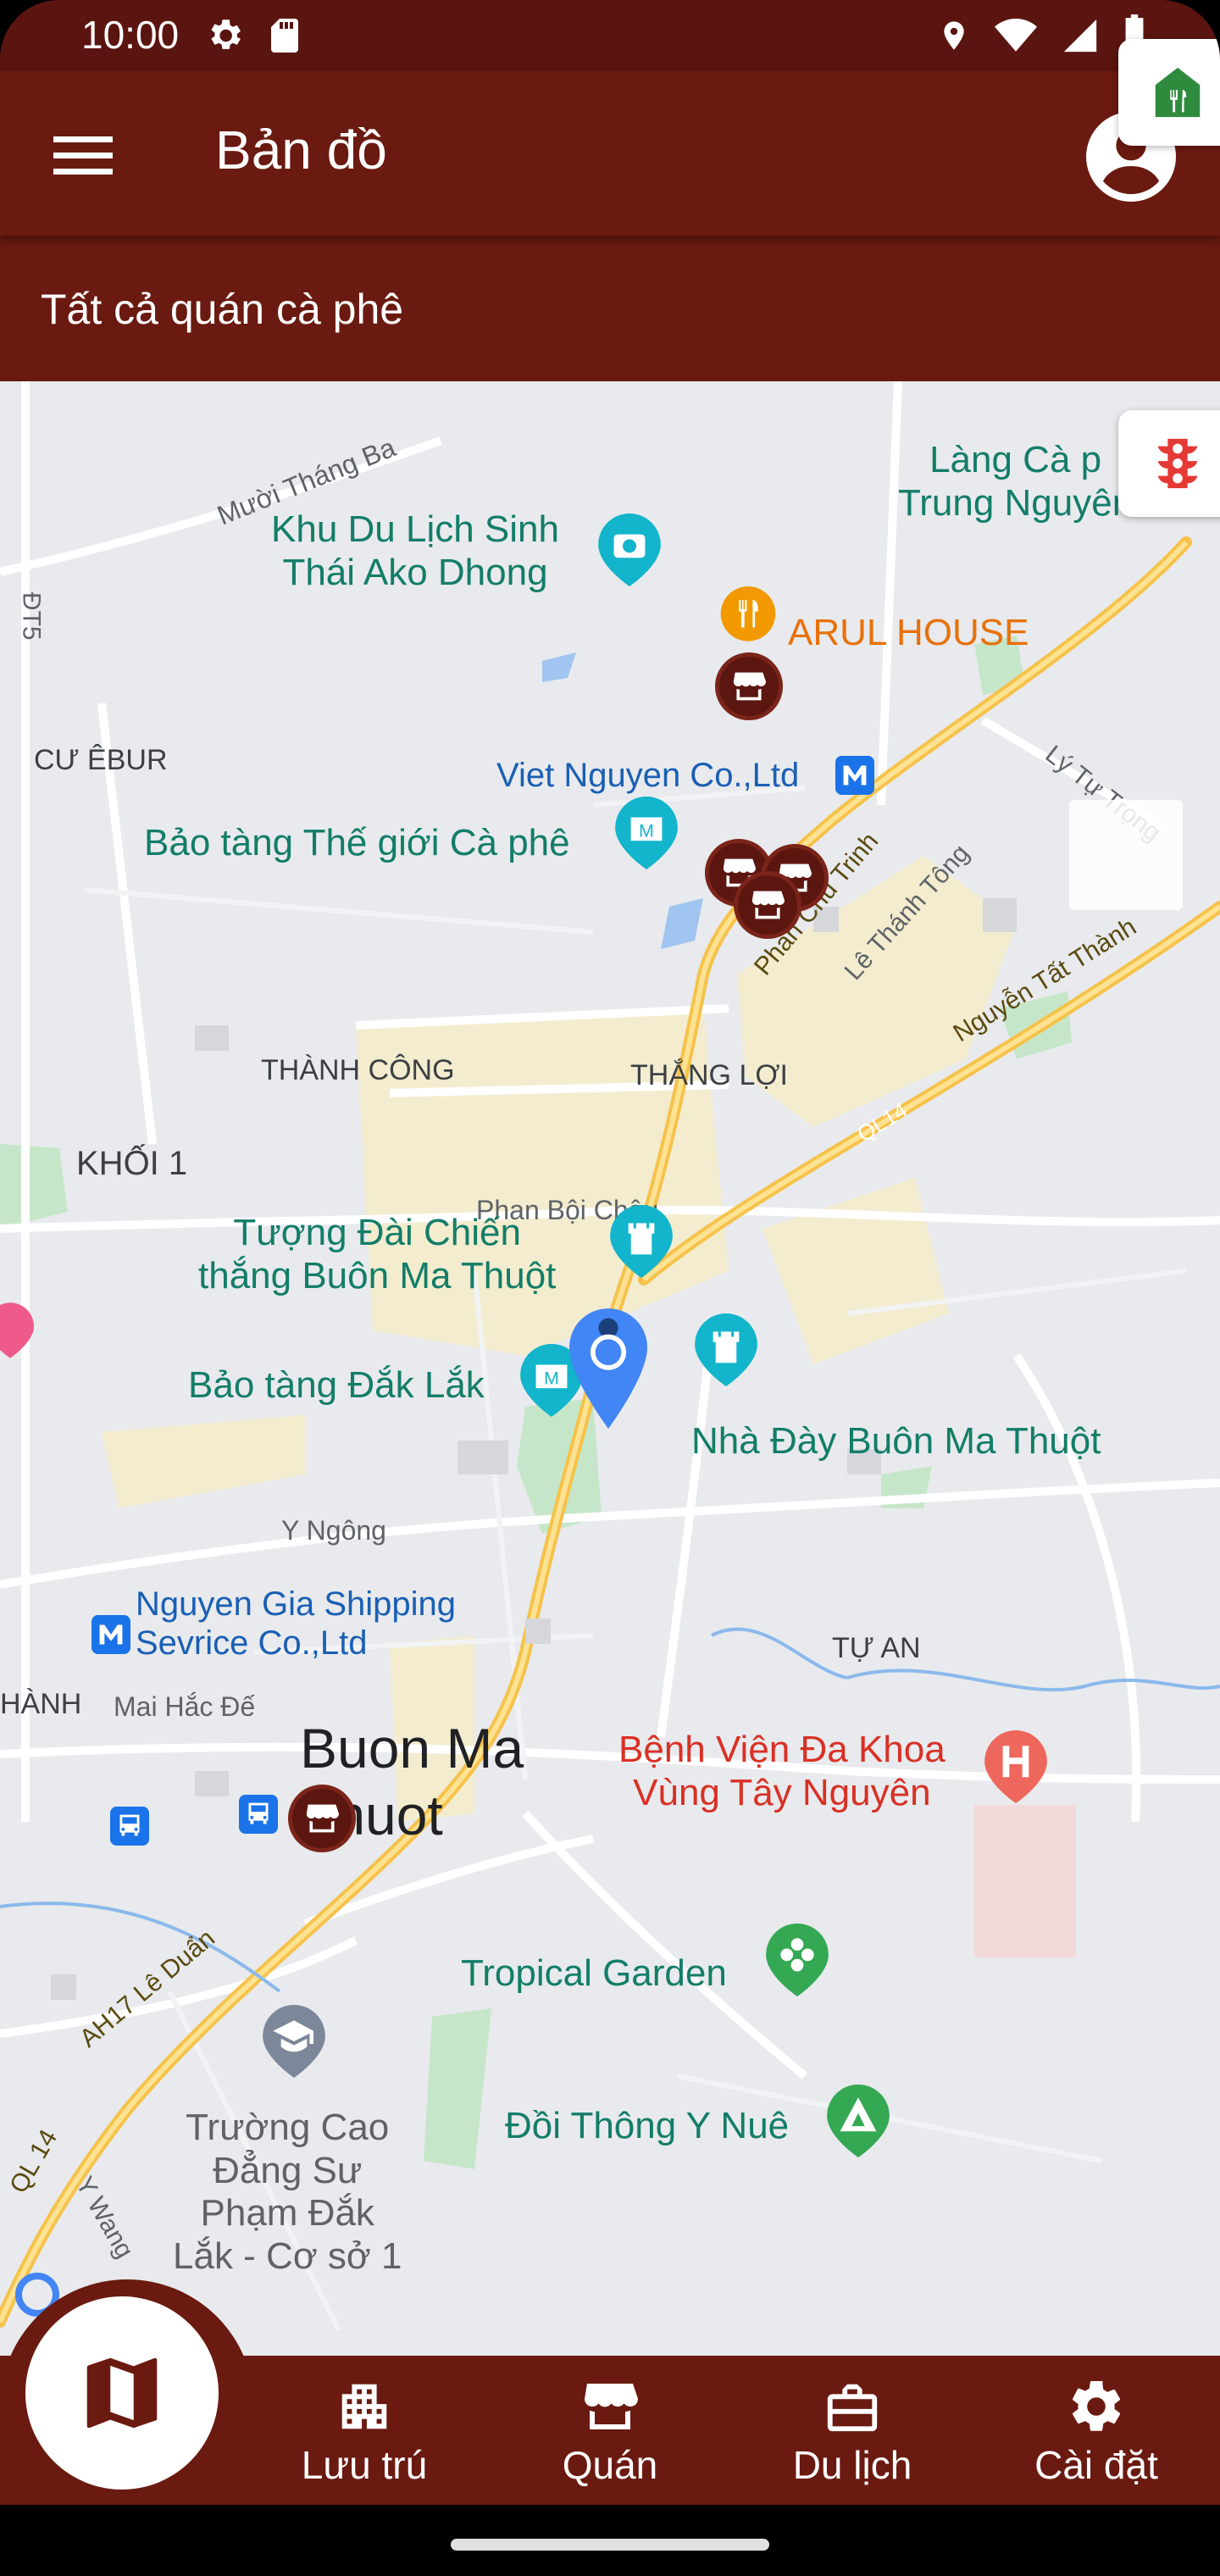  I want to click on location-icon, so click(954, 35).